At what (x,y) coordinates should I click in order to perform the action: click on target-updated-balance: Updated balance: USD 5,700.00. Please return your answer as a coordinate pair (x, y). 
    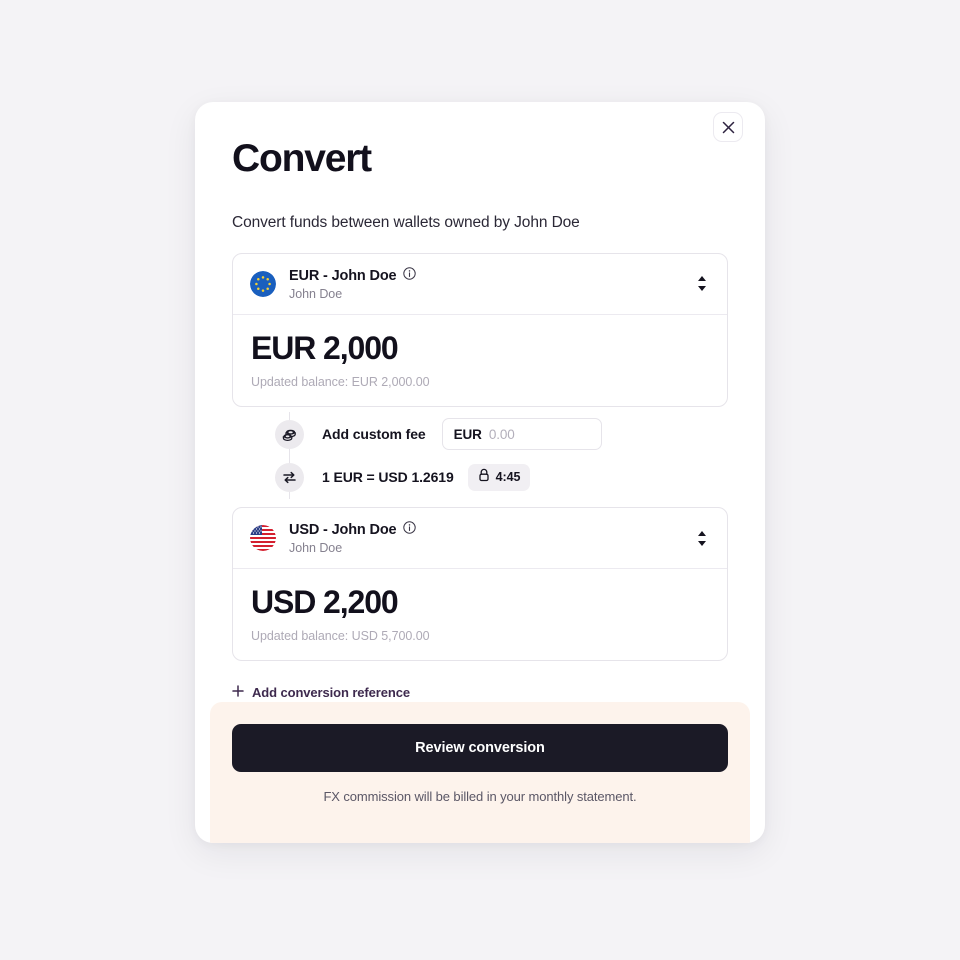
    Looking at the image, I should click on (340, 636).